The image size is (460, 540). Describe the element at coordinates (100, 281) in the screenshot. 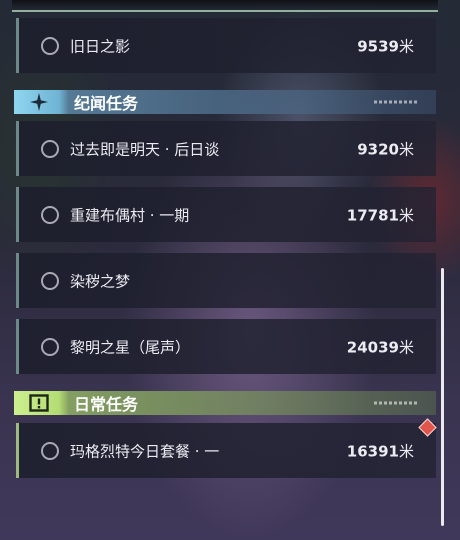

I see `quest-name: 染秽之梦` at that location.